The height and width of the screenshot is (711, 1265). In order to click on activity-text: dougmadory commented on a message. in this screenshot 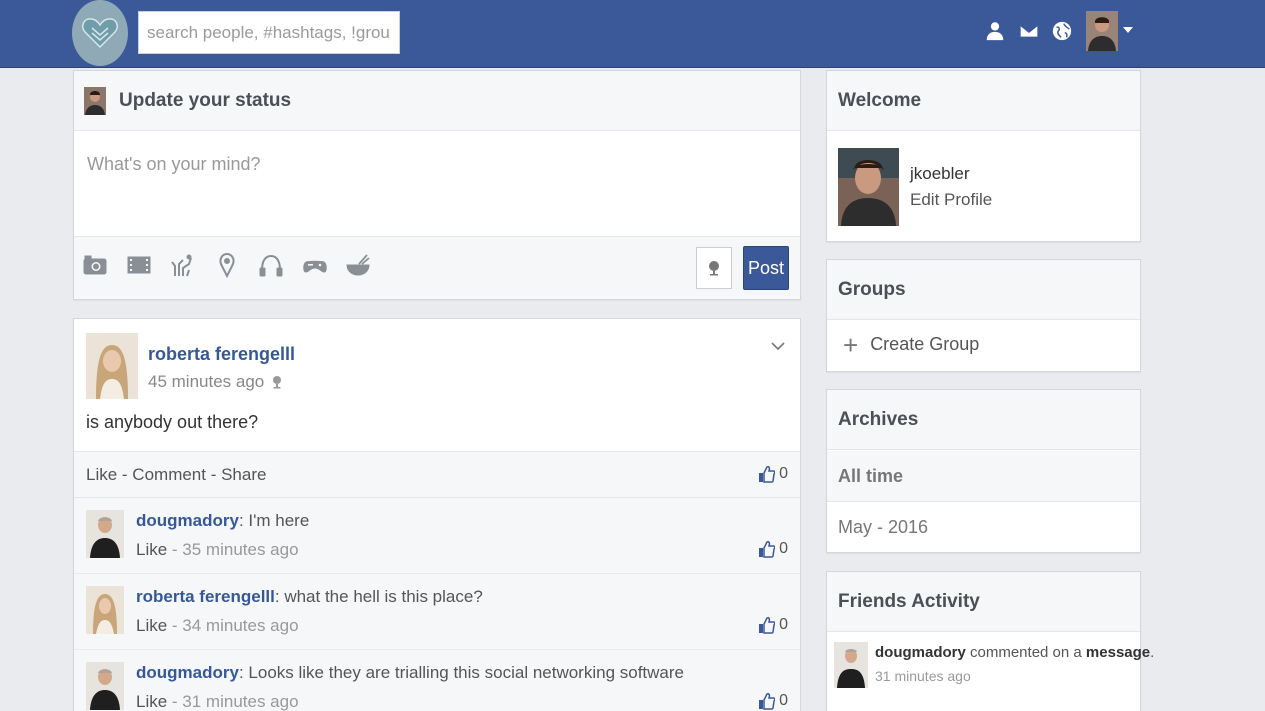, I will do `click(1014, 652)`.